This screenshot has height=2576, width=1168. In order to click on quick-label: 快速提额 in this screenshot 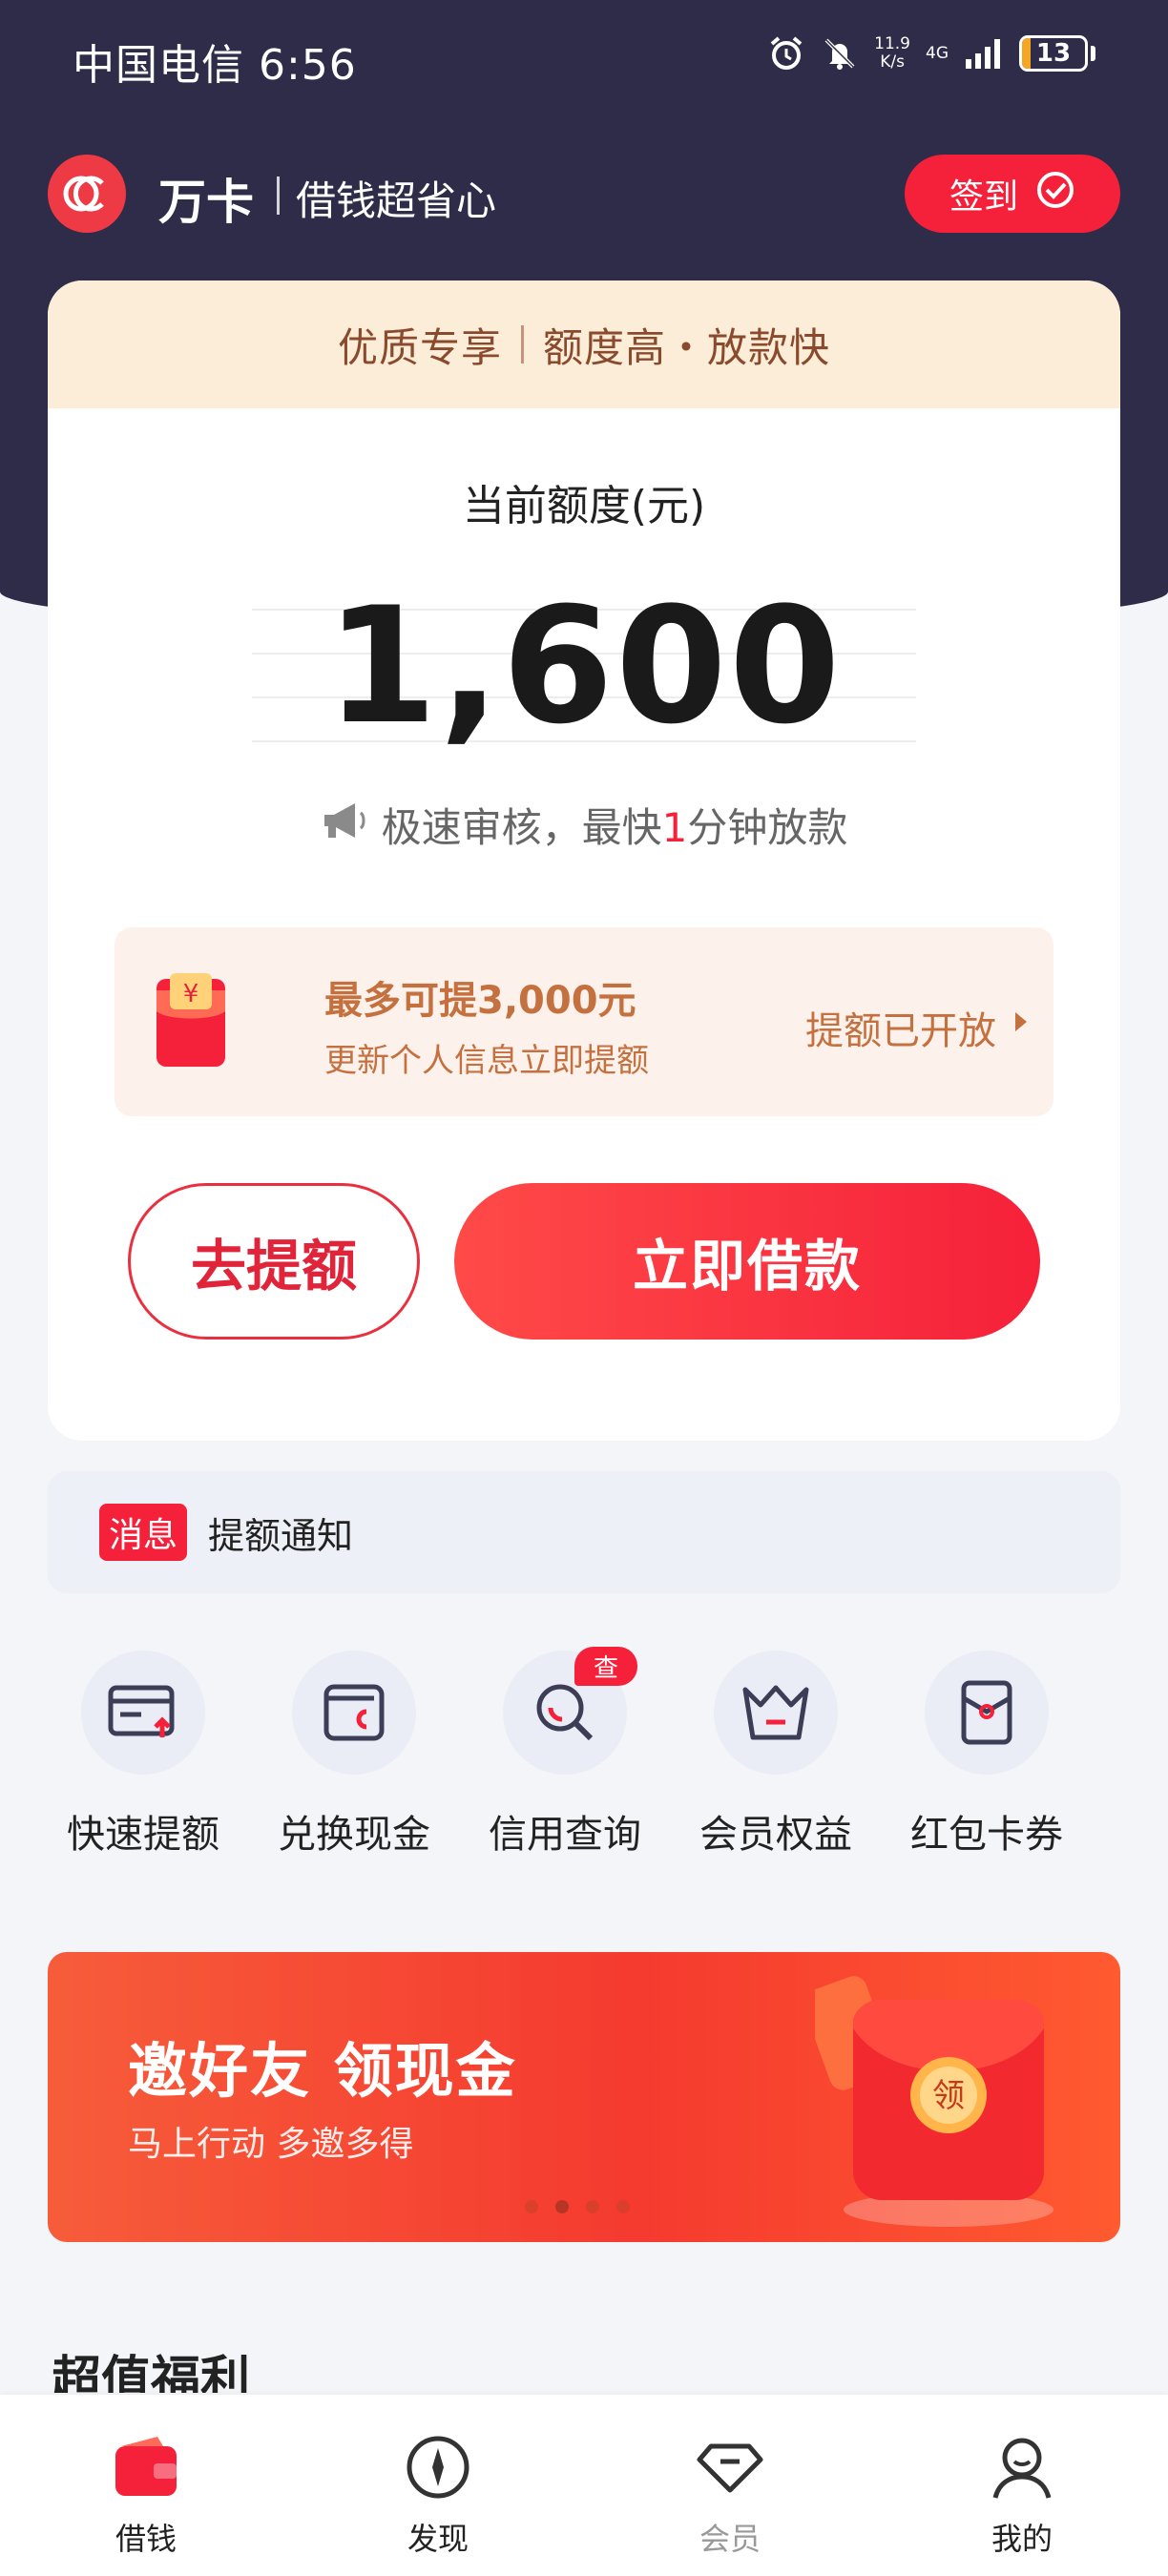, I will do `click(143, 1835)`.